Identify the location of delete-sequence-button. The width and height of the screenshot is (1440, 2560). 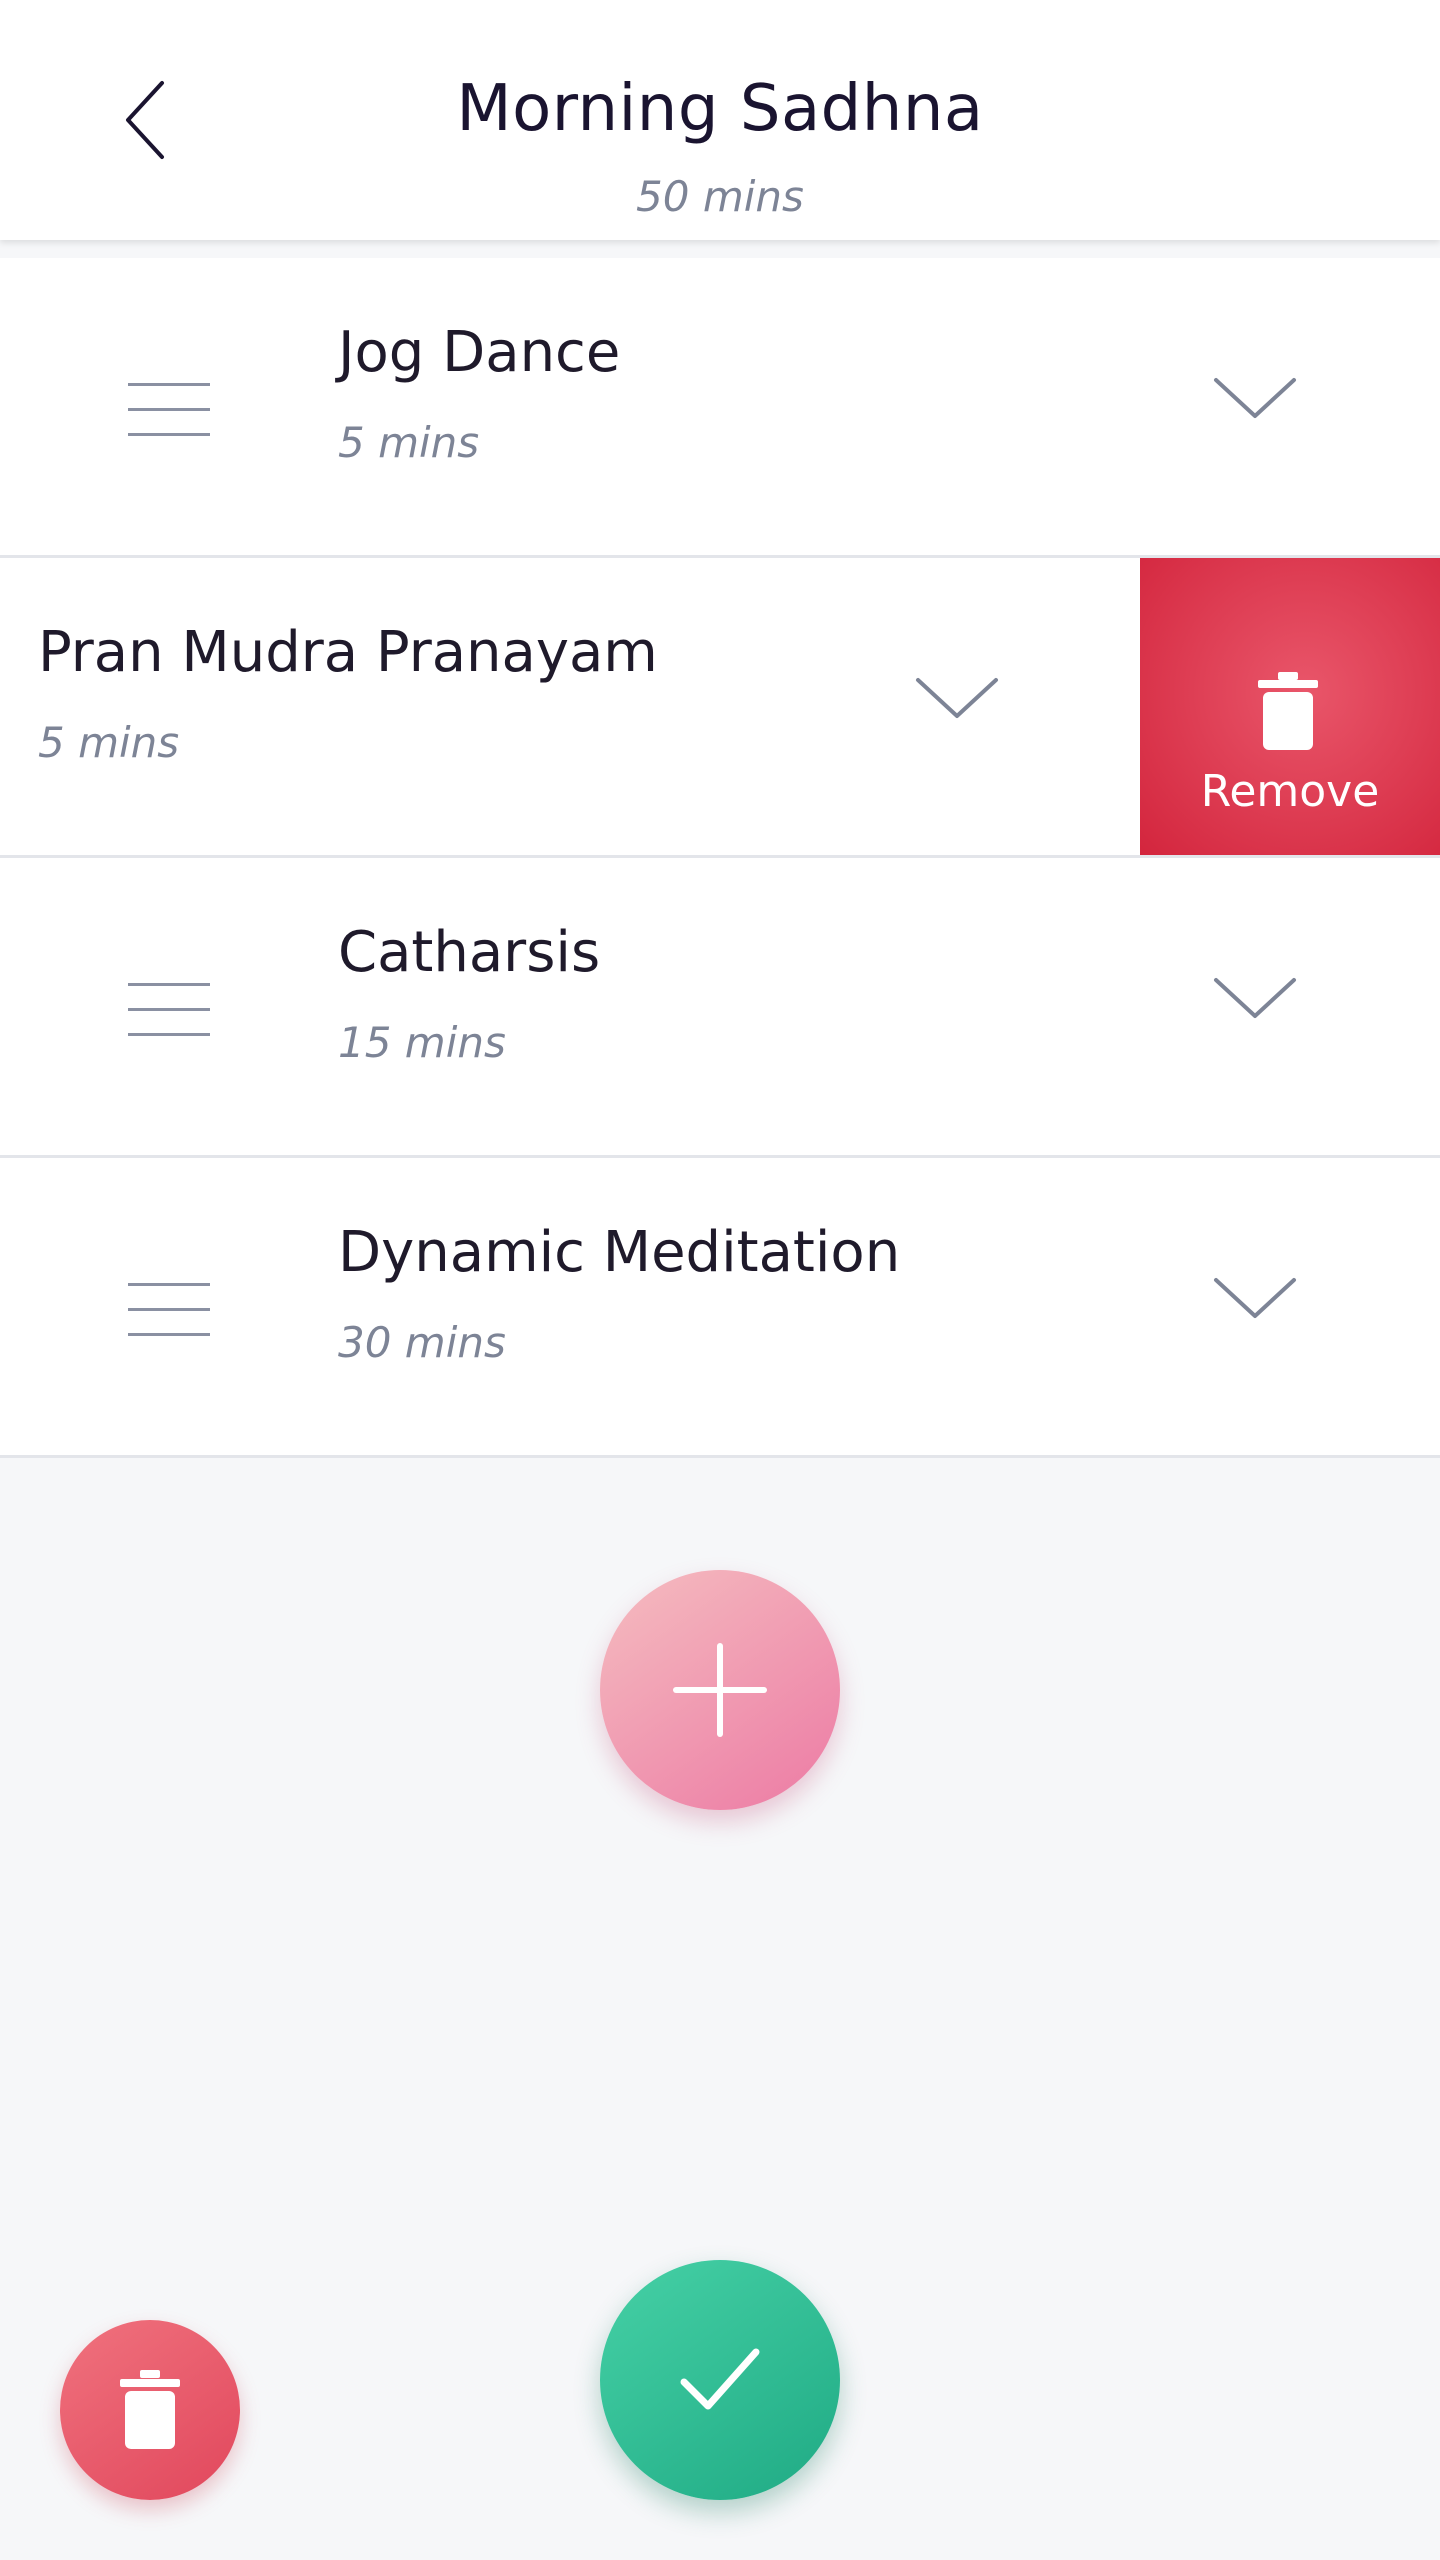
(150, 2410).